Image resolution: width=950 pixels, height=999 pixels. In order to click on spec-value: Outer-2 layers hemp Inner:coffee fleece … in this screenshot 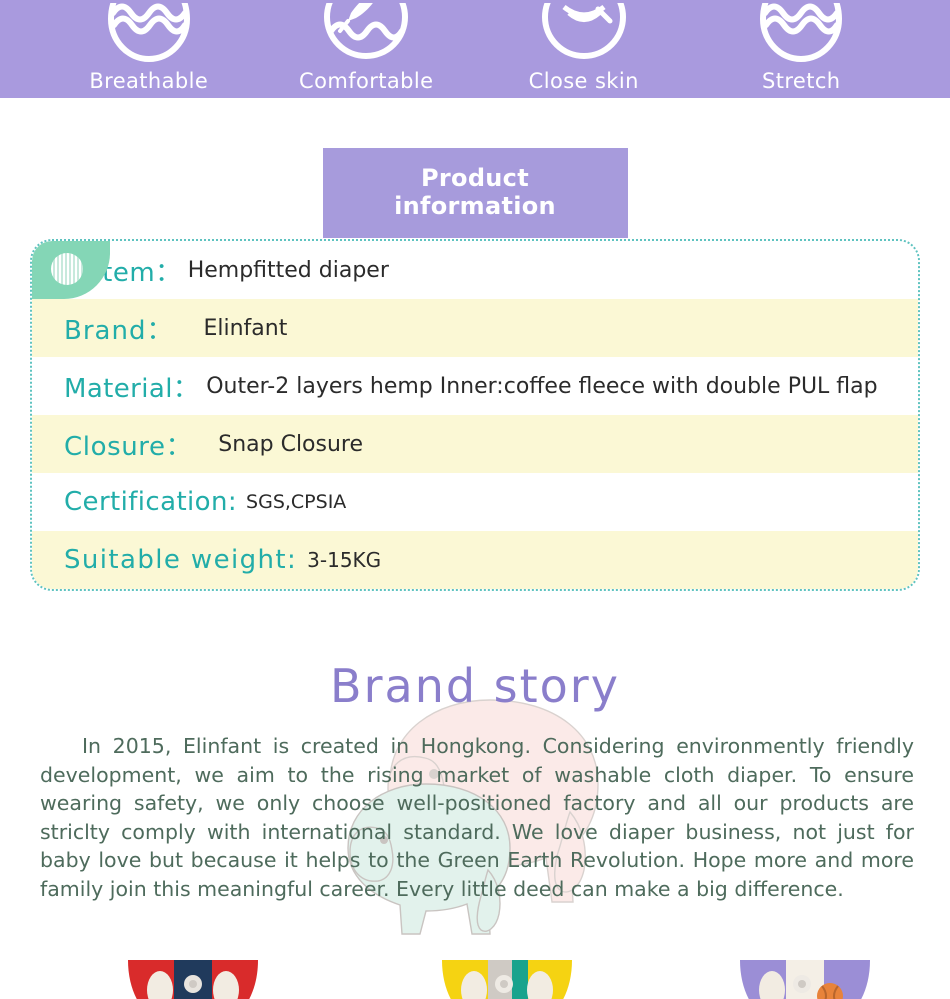, I will do `click(542, 386)`.